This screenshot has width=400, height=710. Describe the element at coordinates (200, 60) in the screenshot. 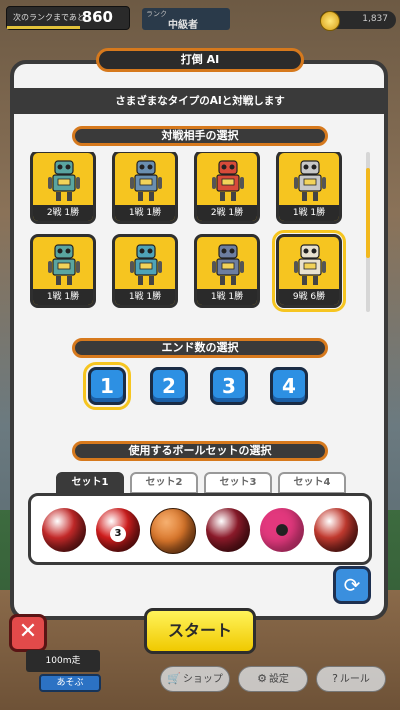

I see `dialog-title: 打倒 AI` at that location.